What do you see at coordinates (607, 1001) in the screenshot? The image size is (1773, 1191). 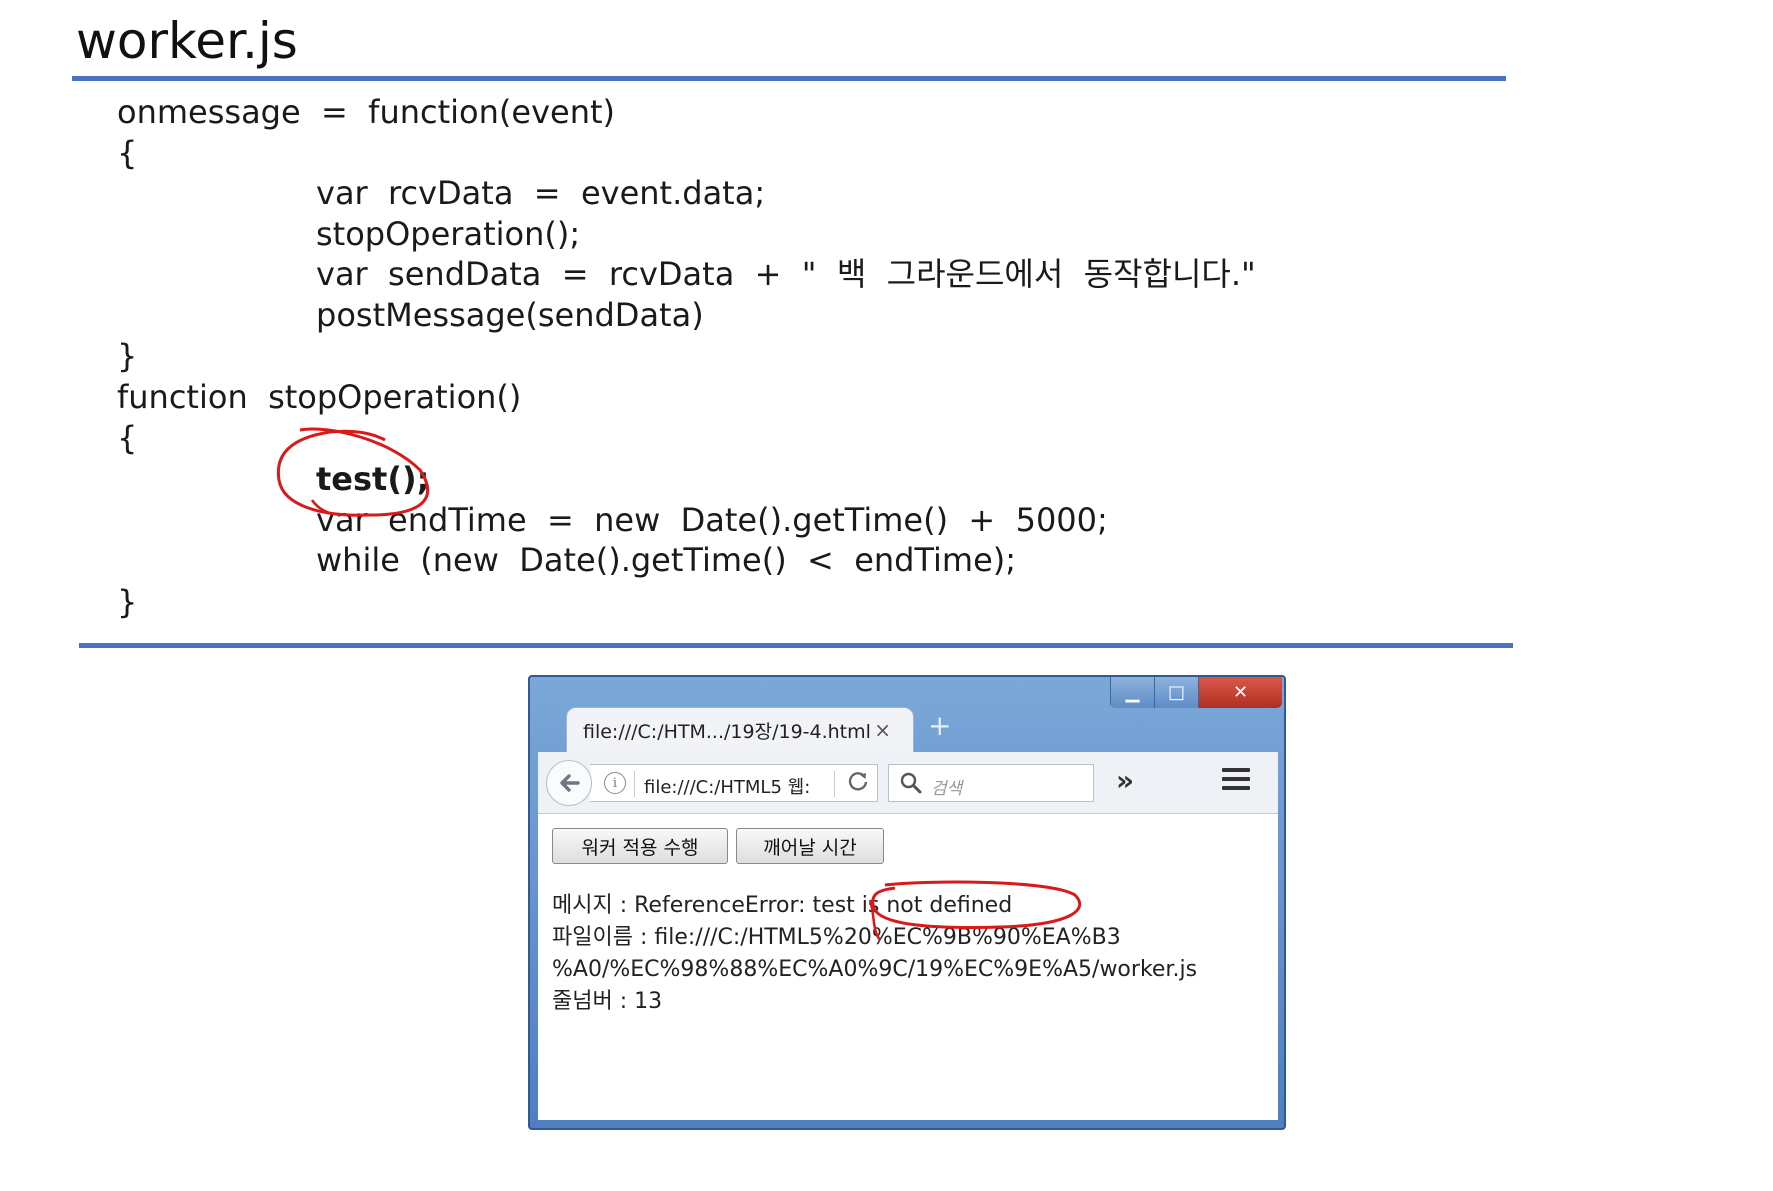 I see `output-line-number: 줄넘버 : 13` at bounding box center [607, 1001].